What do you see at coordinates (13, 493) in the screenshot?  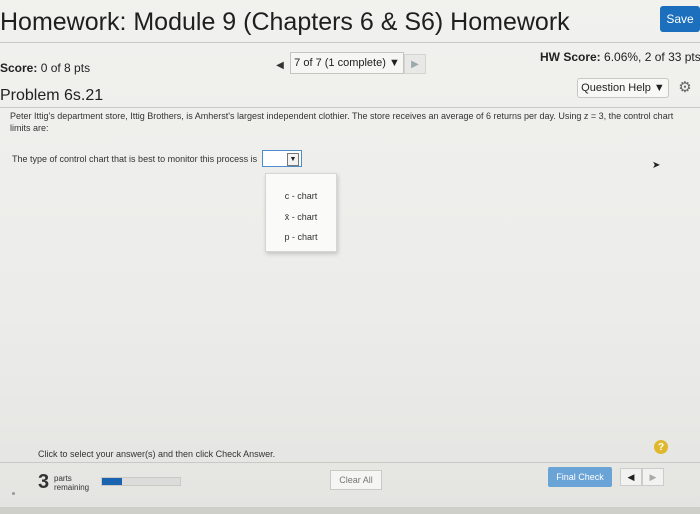 I see `indicator-dot` at bounding box center [13, 493].